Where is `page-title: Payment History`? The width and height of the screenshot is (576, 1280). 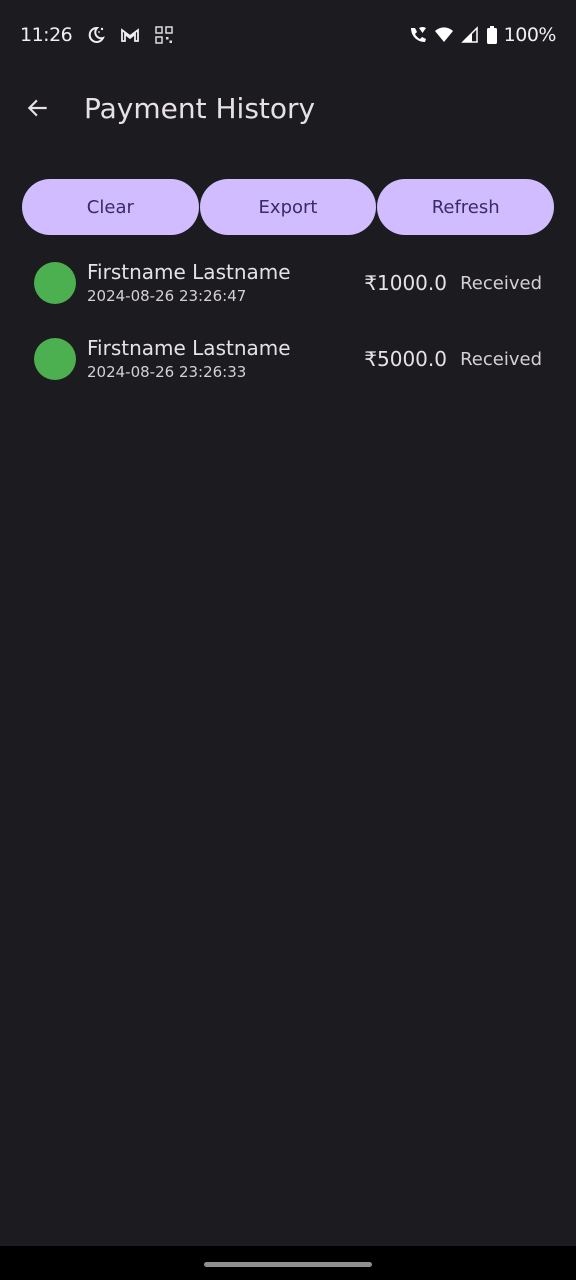
page-title: Payment History is located at coordinates (200, 108).